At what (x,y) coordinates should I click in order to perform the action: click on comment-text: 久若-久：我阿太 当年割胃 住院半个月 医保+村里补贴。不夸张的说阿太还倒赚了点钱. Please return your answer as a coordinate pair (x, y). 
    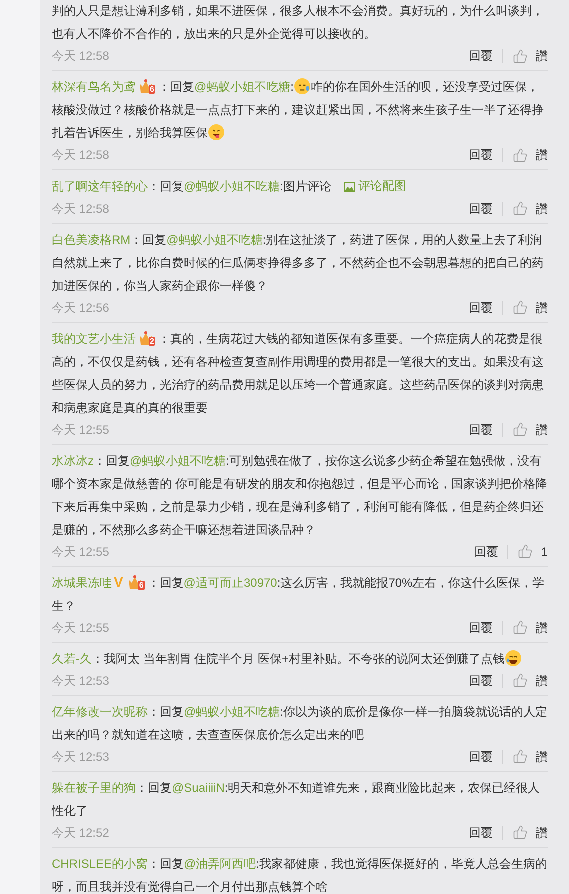
    Looking at the image, I should click on (300, 659).